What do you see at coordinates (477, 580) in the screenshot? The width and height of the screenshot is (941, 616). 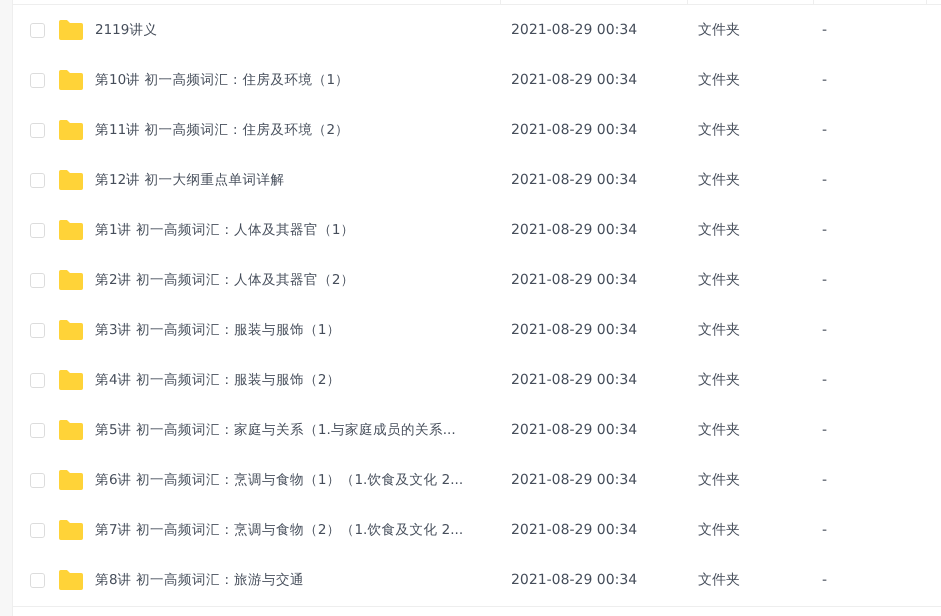 I see `file-row: 第8讲 初一高频词汇：旅游与交通 2021-08-29 00:34 文件夹 -` at bounding box center [477, 580].